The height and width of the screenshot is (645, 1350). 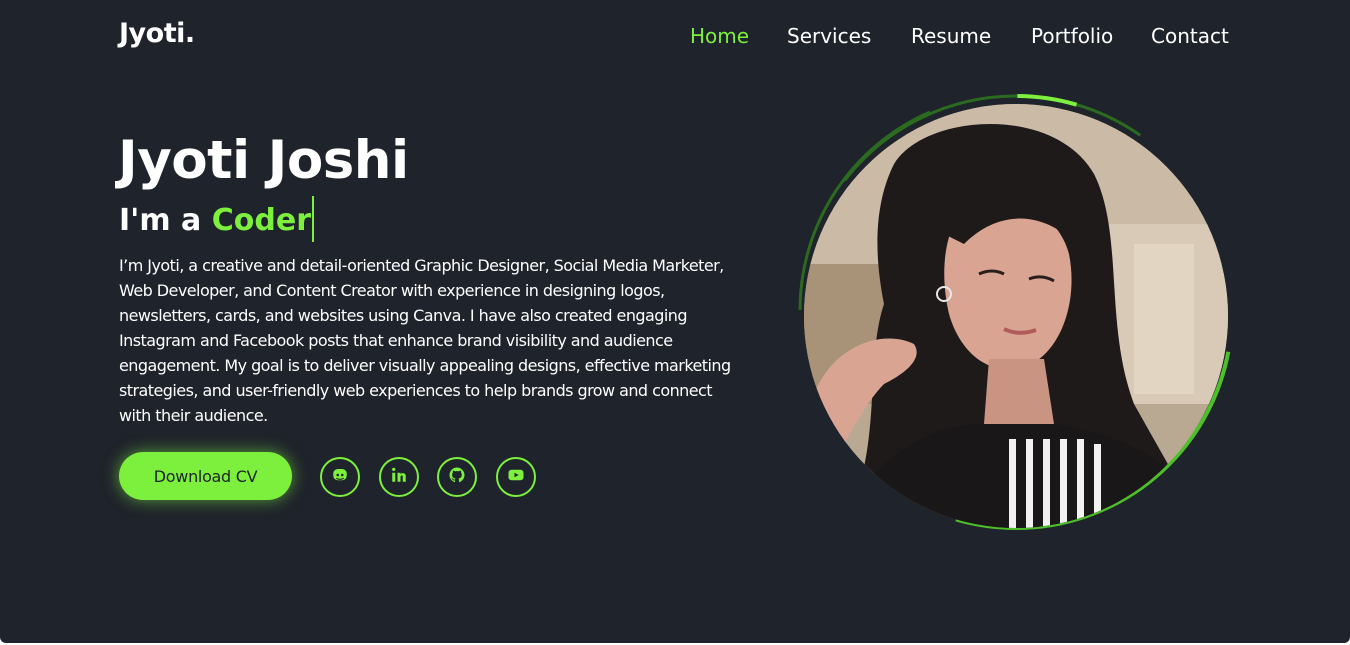 What do you see at coordinates (261, 220) in the screenshot?
I see `role-highlight: Coder` at bounding box center [261, 220].